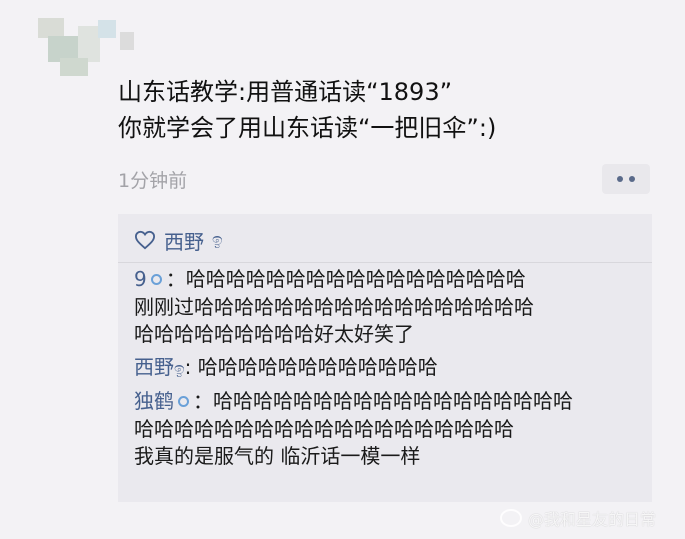  What do you see at coordinates (511, 518) in the screenshot?
I see `weibo-logo-icon` at bounding box center [511, 518].